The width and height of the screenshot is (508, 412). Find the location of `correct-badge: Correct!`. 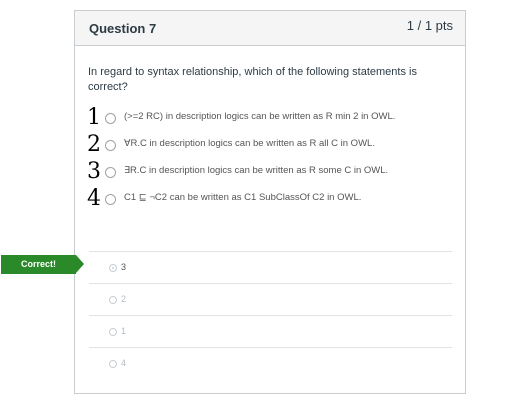

correct-badge: Correct! is located at coordinates (42, 264).